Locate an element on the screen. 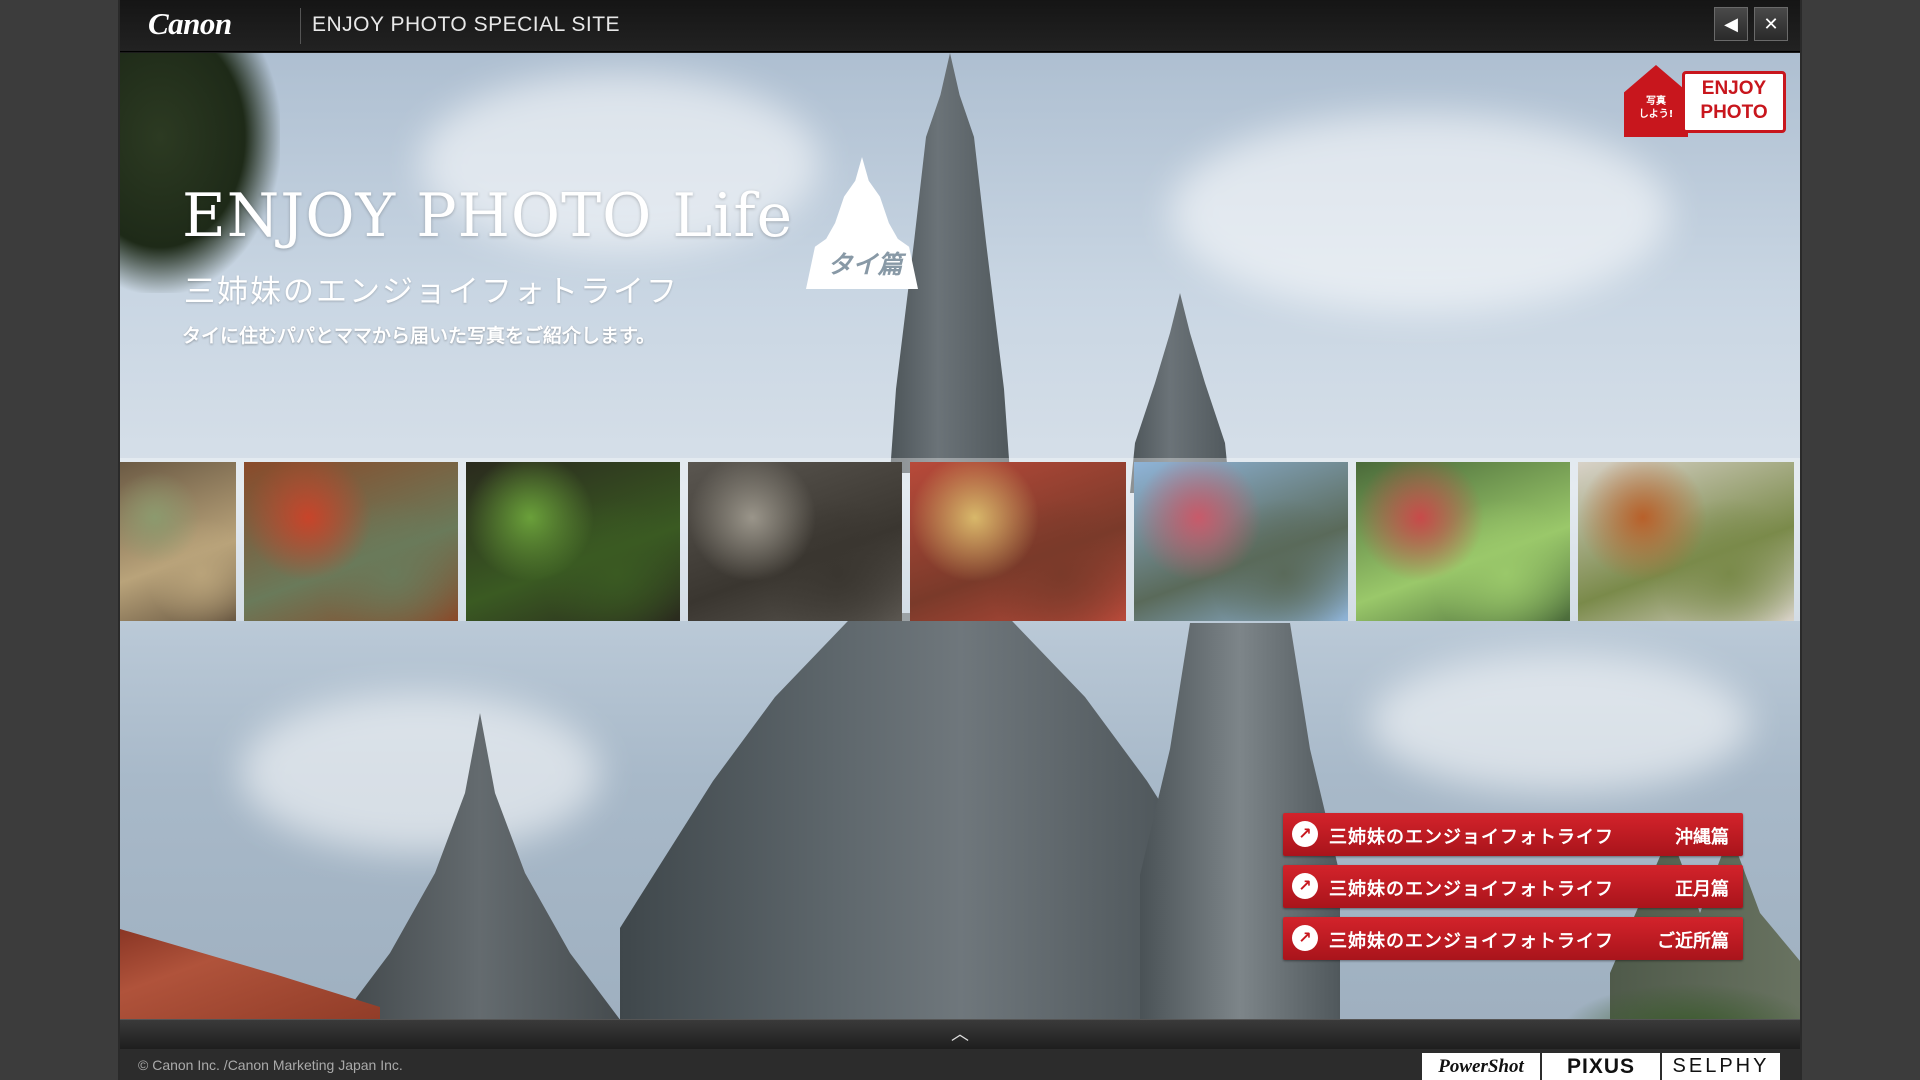  sound-toggle-button: ◀ is located at coordinates (1731, 24).